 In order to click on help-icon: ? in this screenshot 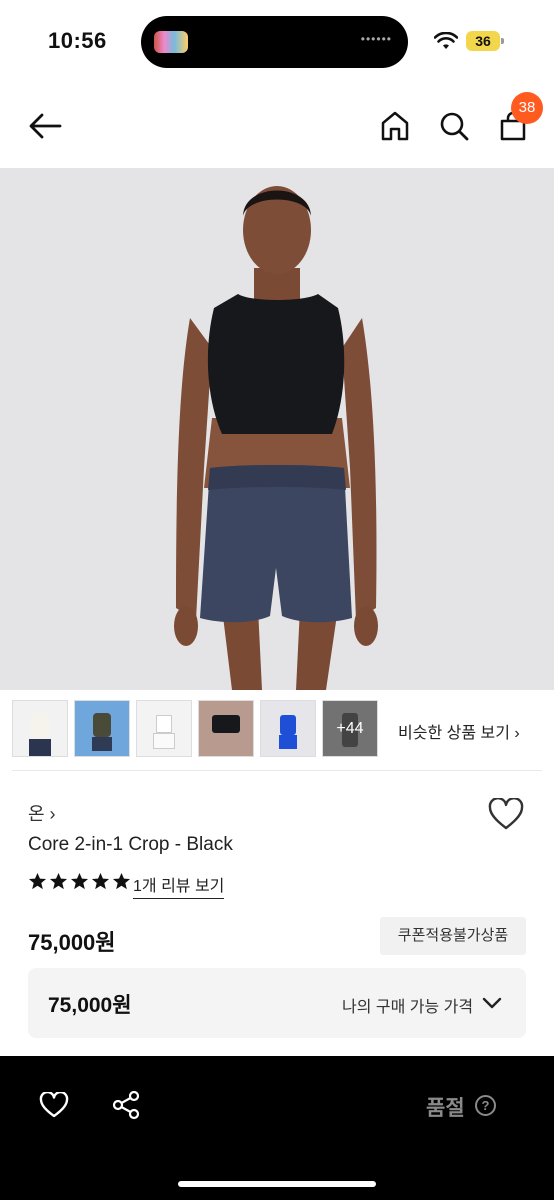, I will do `click(485, 1105)`.